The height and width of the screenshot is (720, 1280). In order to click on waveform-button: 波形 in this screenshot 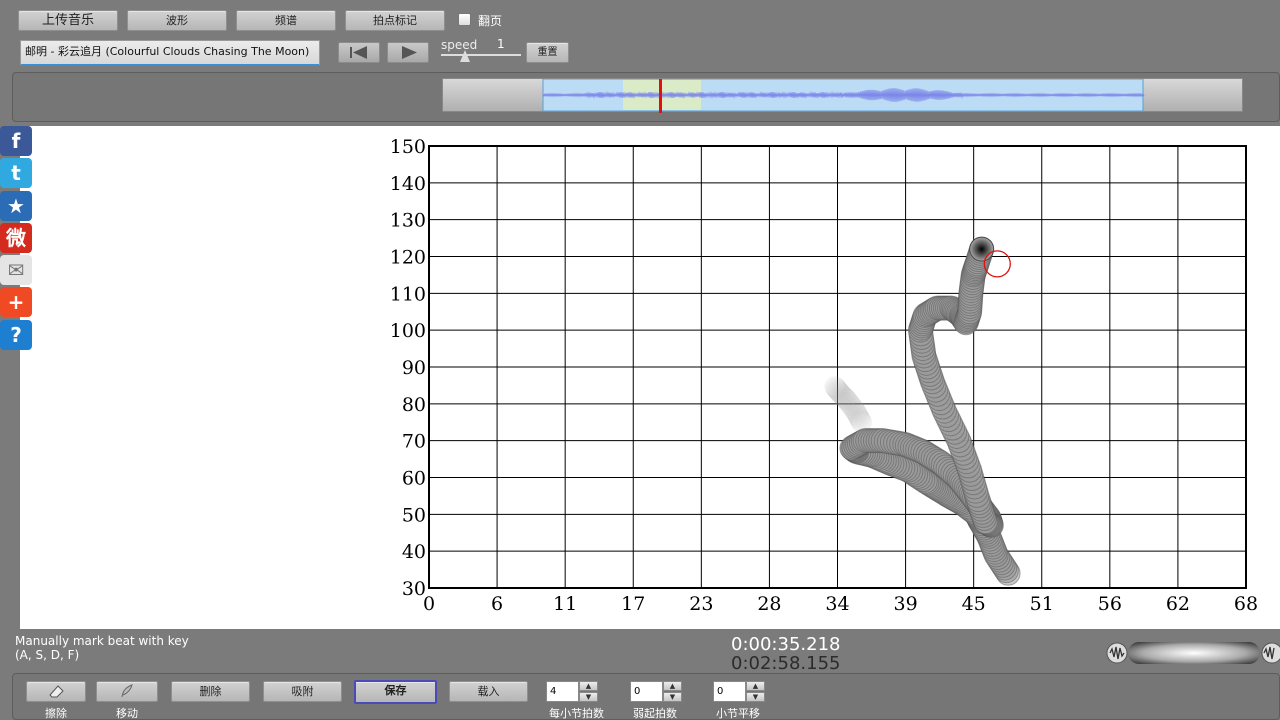, I will do `click(177, 20)`.